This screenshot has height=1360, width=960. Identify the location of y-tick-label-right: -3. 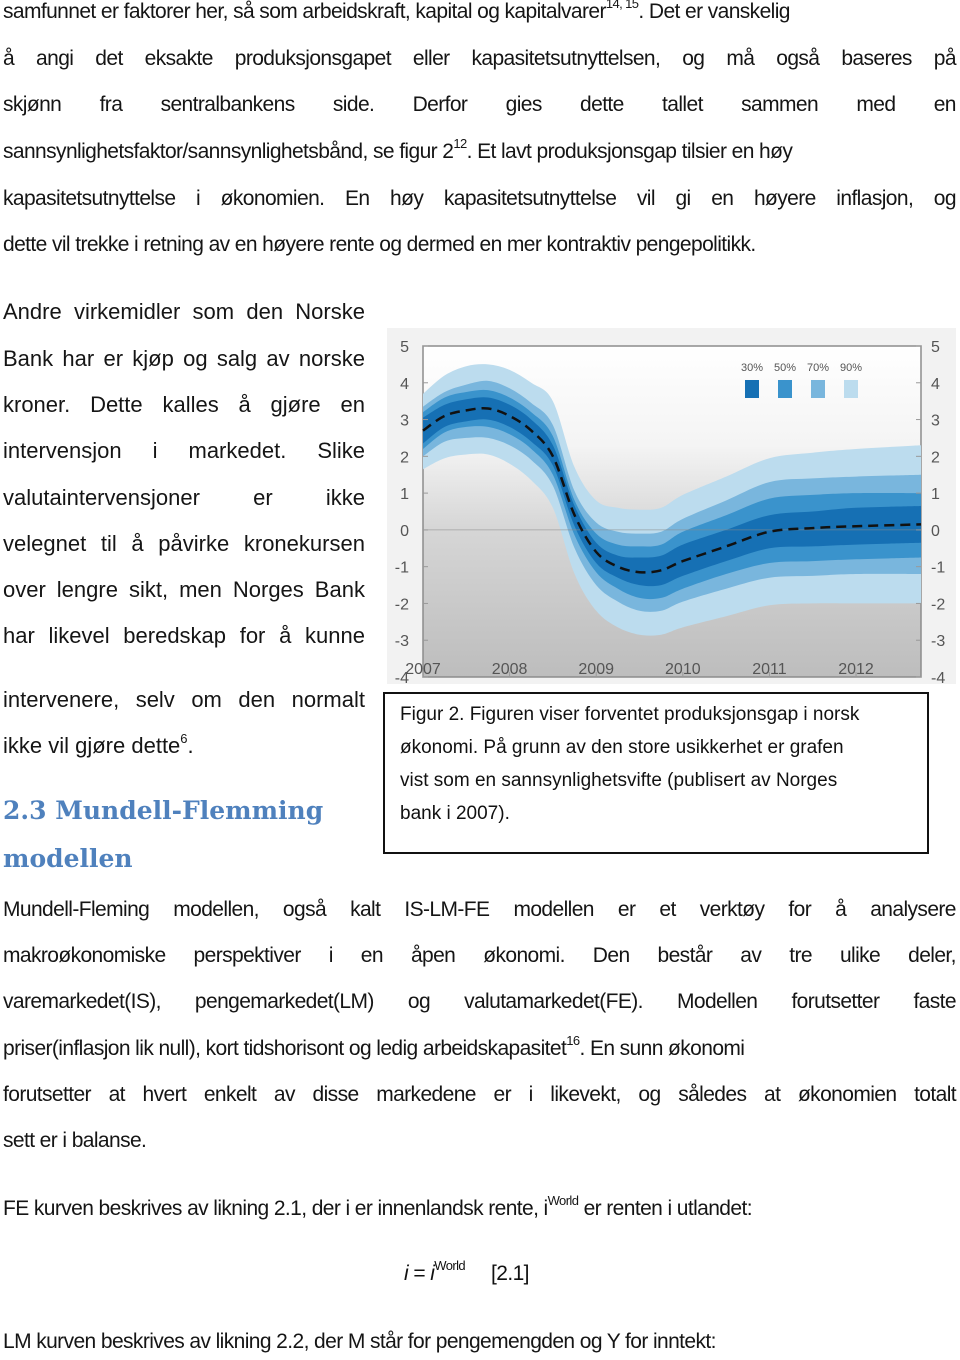
(938, 641).